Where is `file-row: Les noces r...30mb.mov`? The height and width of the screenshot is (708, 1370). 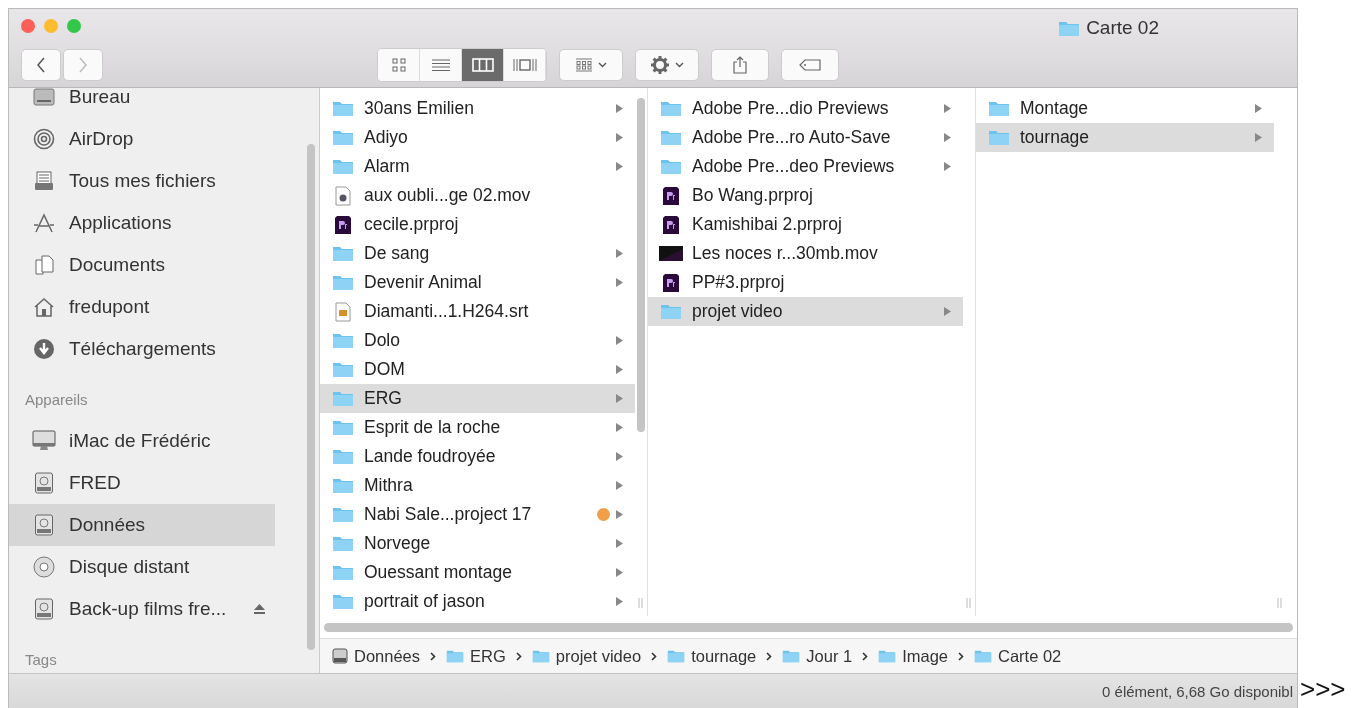
file-row: Les noces r...30mb.mov is located at coordinates (805, 253).